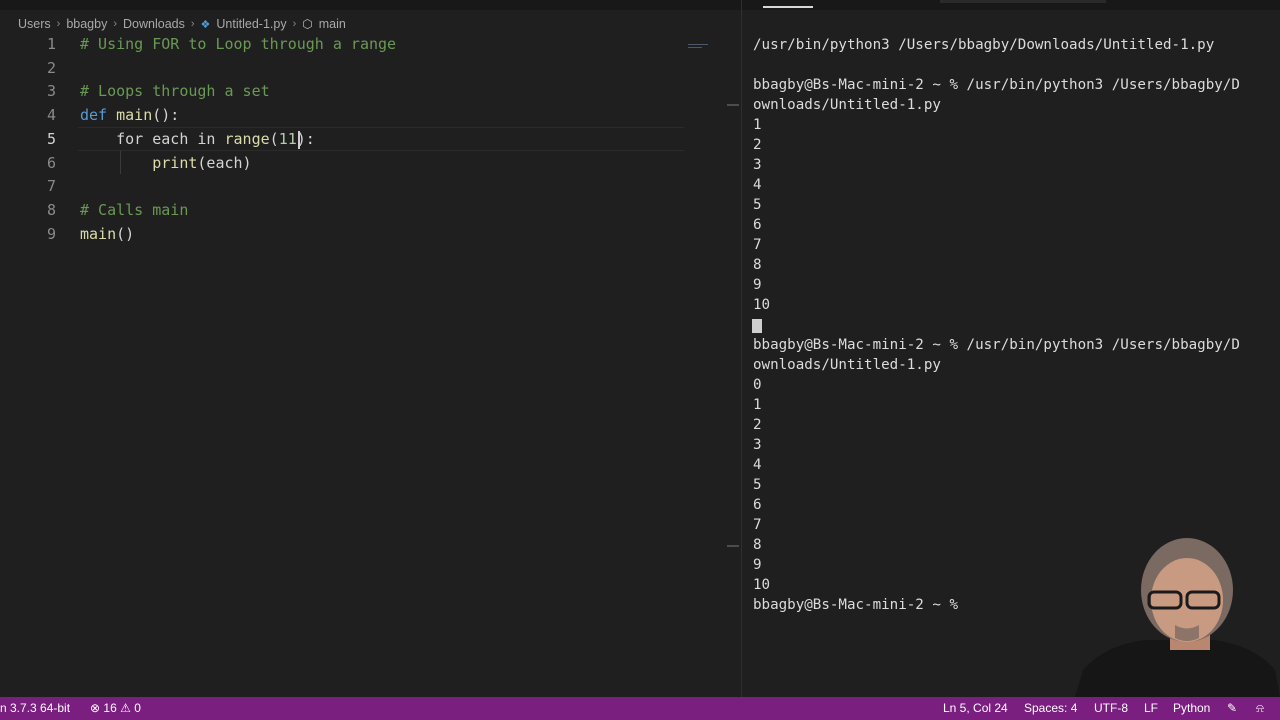 The image size is (1280, 720). Describe the element at coordinates (152, 138) in the screenshot. I see `code-token: for each in` at that location.